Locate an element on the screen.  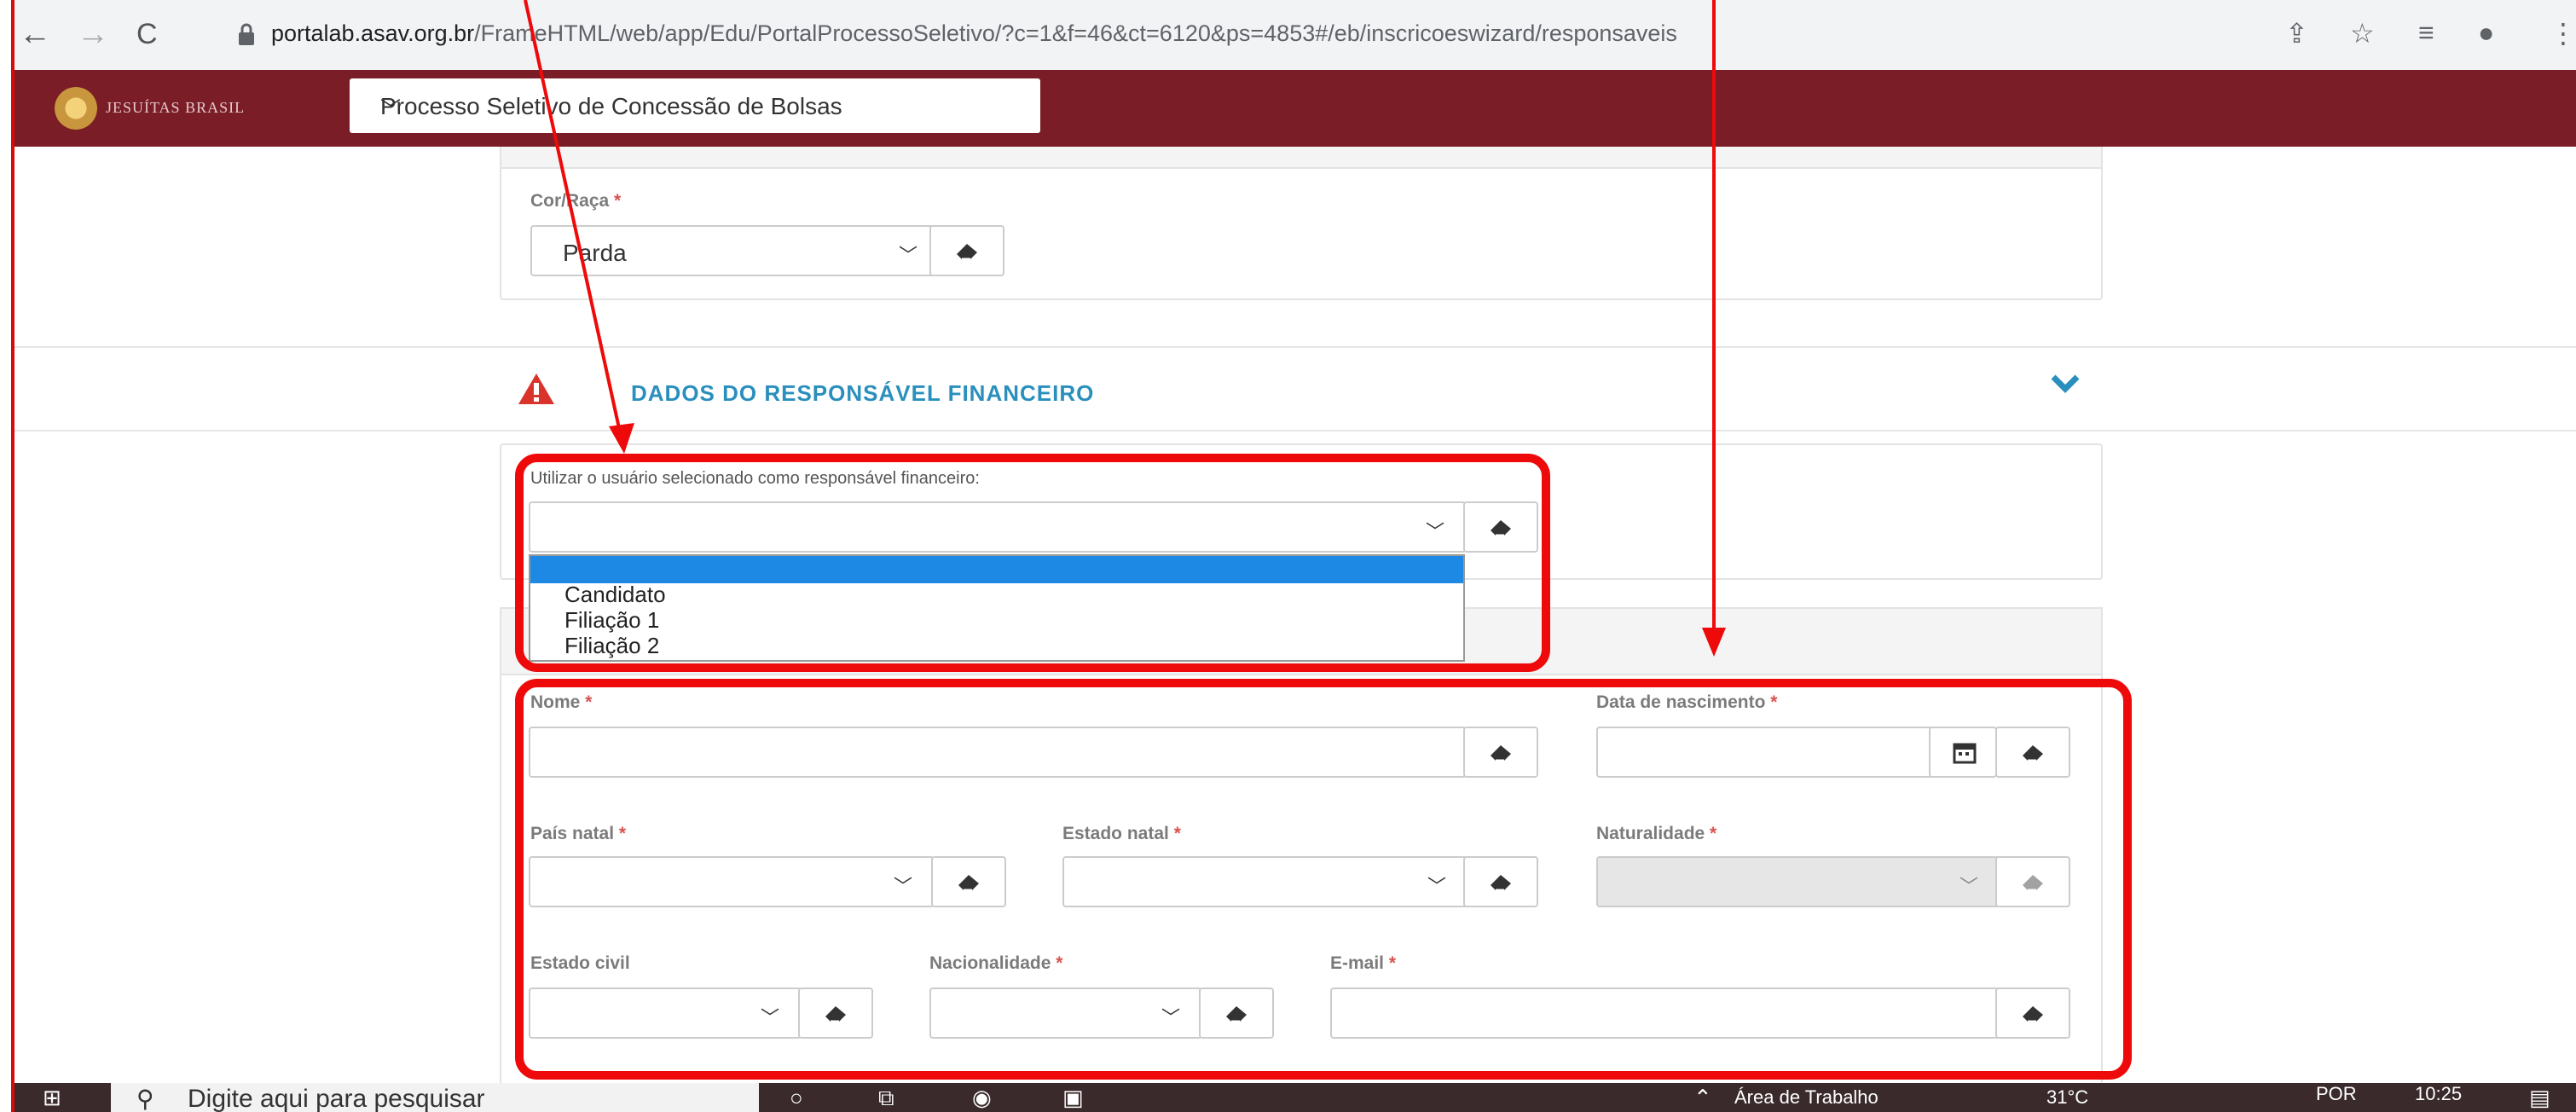
lock-icon is located at coordinates (246, 34).